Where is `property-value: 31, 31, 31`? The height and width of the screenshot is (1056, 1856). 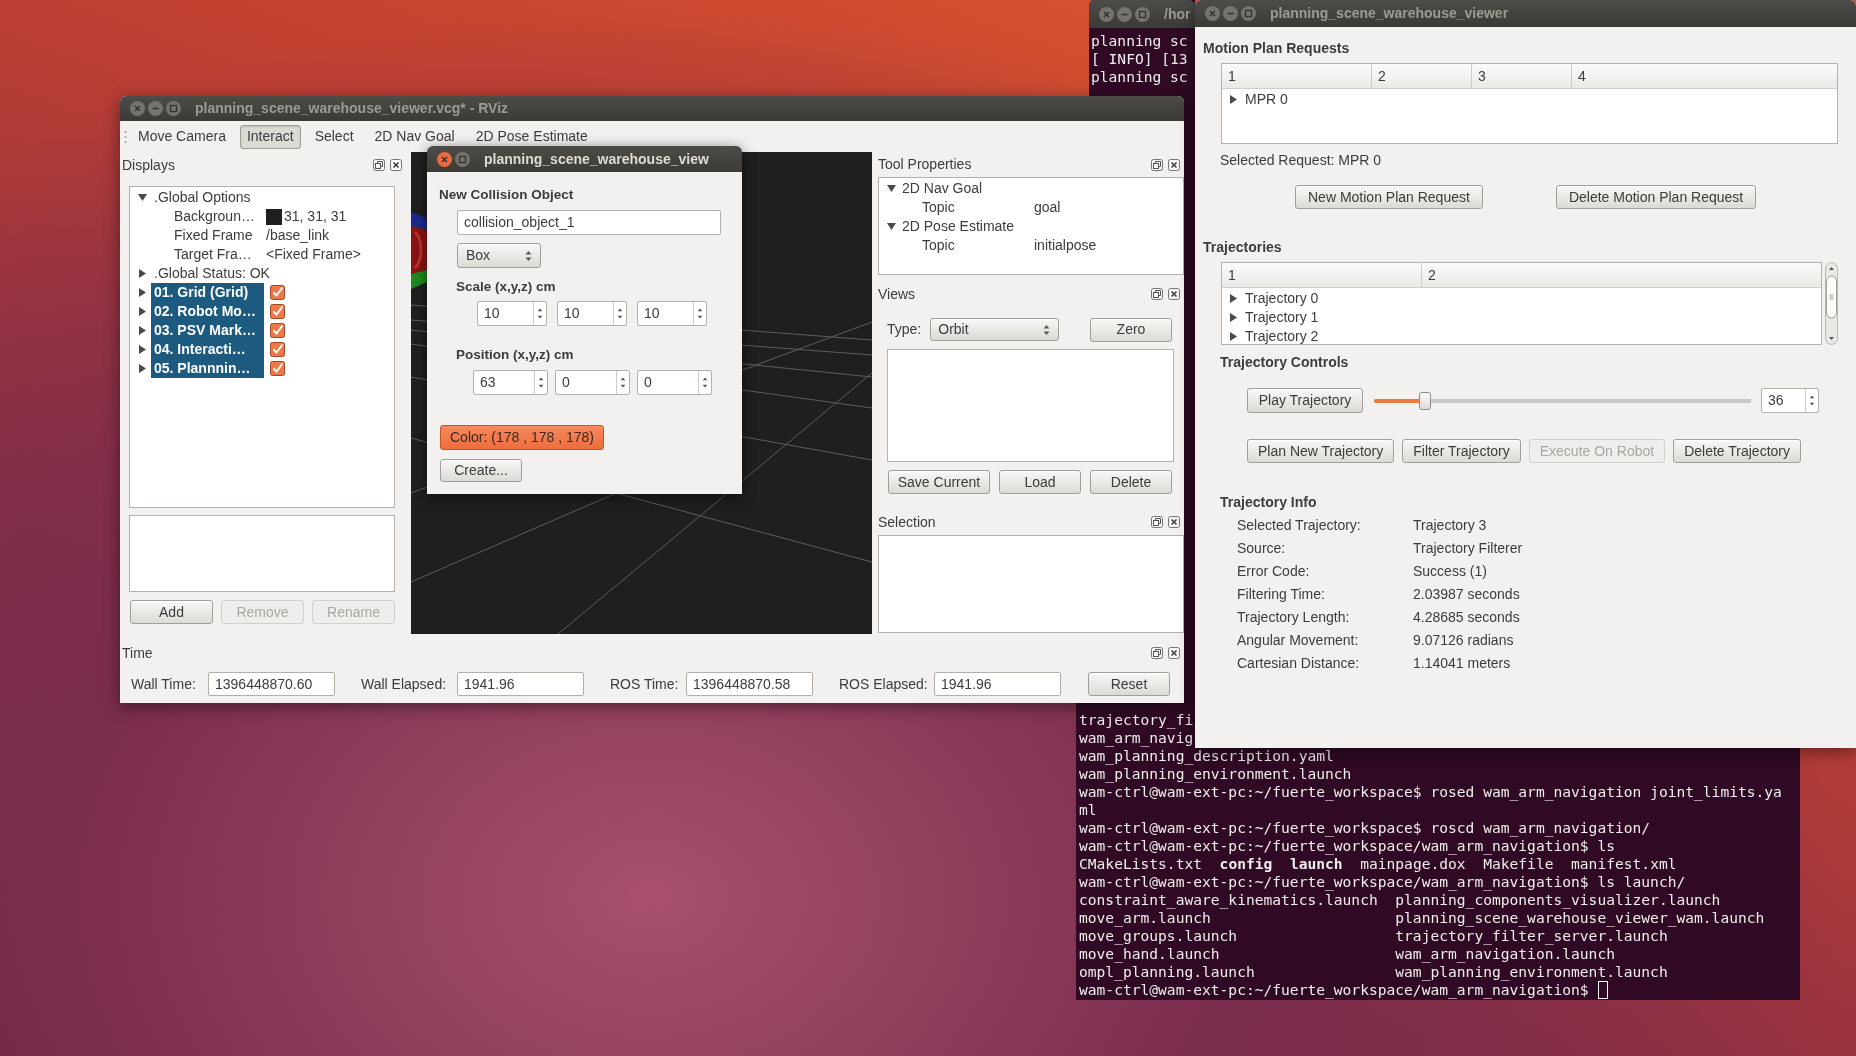
property-value: 31, 31, 31 is located at coordinates (315, 216).